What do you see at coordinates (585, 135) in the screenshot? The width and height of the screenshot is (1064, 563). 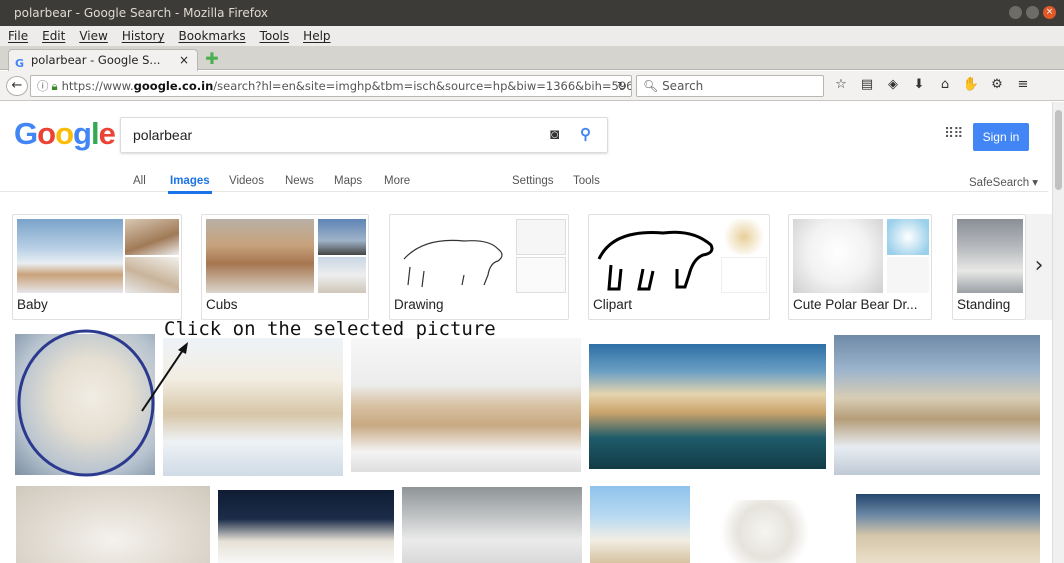 I see `search-button-icon: ⚲` at bounding box center [585, 135].